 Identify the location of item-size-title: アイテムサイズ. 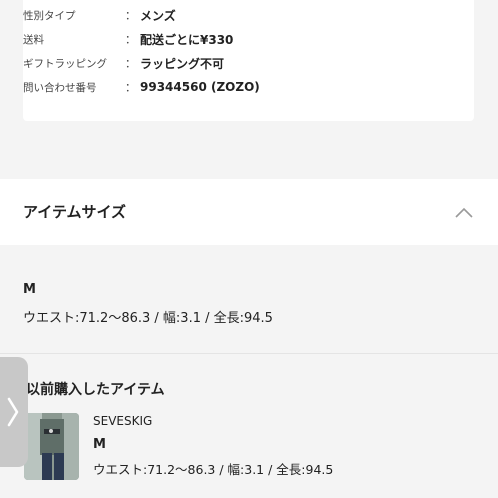
(75, 212).